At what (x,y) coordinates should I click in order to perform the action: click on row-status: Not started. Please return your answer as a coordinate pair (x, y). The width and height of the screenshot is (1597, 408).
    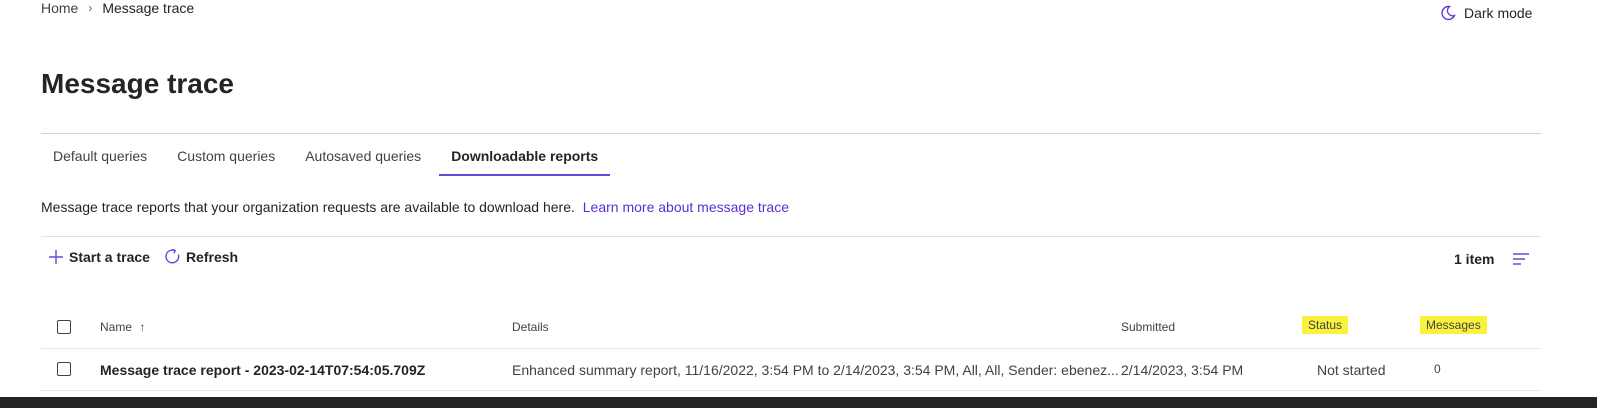
    Looking at the image, I should click on (1351, 370).